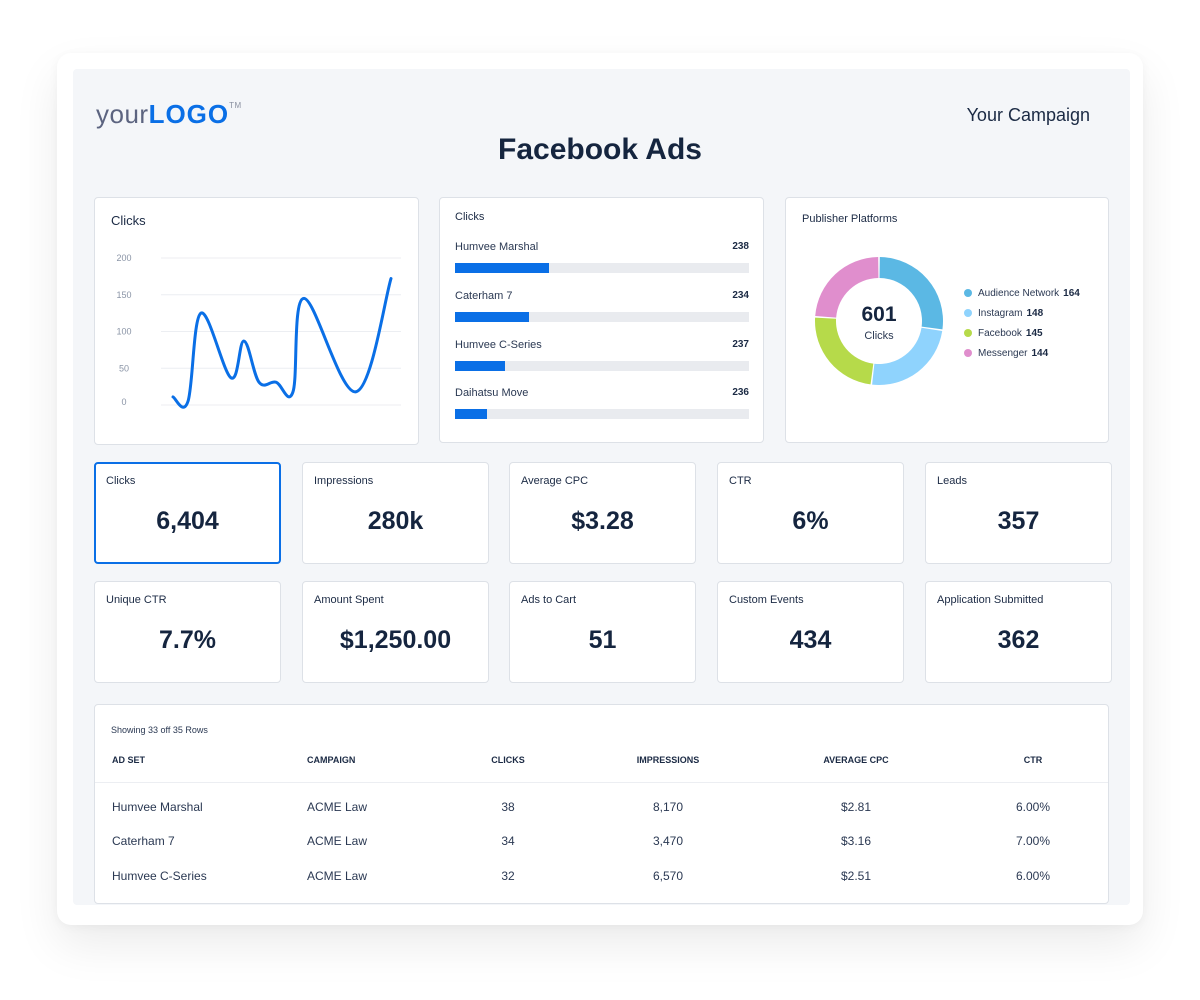 This screenshot has height=1000, width=1200. What do you see at coordinates (508, 841) in the screenshot?
I see `table-cell: 34` at bounding box center [508, 841].